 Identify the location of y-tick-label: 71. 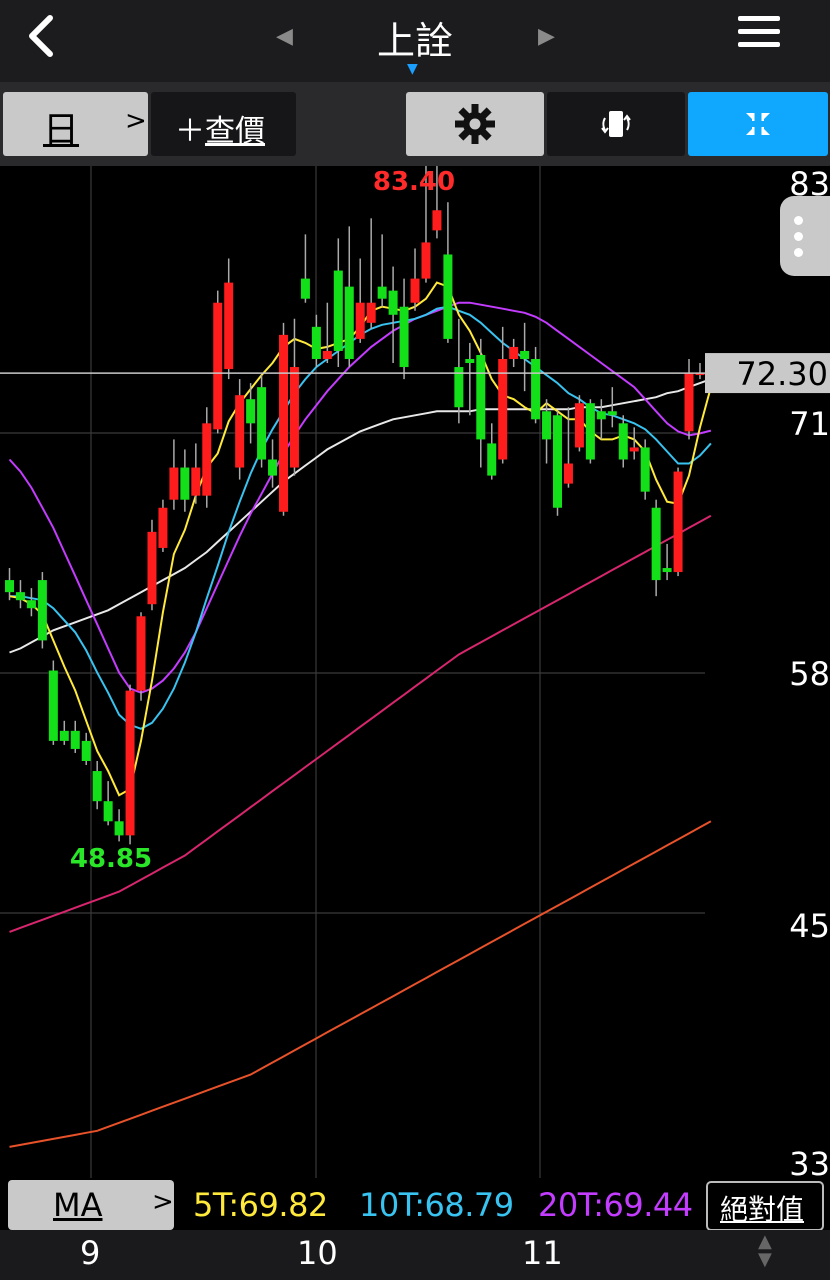
(809, 424).